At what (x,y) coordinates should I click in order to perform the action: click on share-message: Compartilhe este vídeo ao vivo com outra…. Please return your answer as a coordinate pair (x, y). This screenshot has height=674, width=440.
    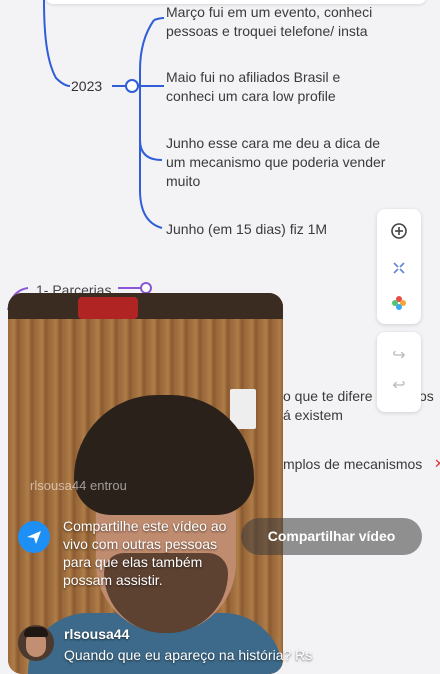
    Looking at the image, I should click on (145, 553).